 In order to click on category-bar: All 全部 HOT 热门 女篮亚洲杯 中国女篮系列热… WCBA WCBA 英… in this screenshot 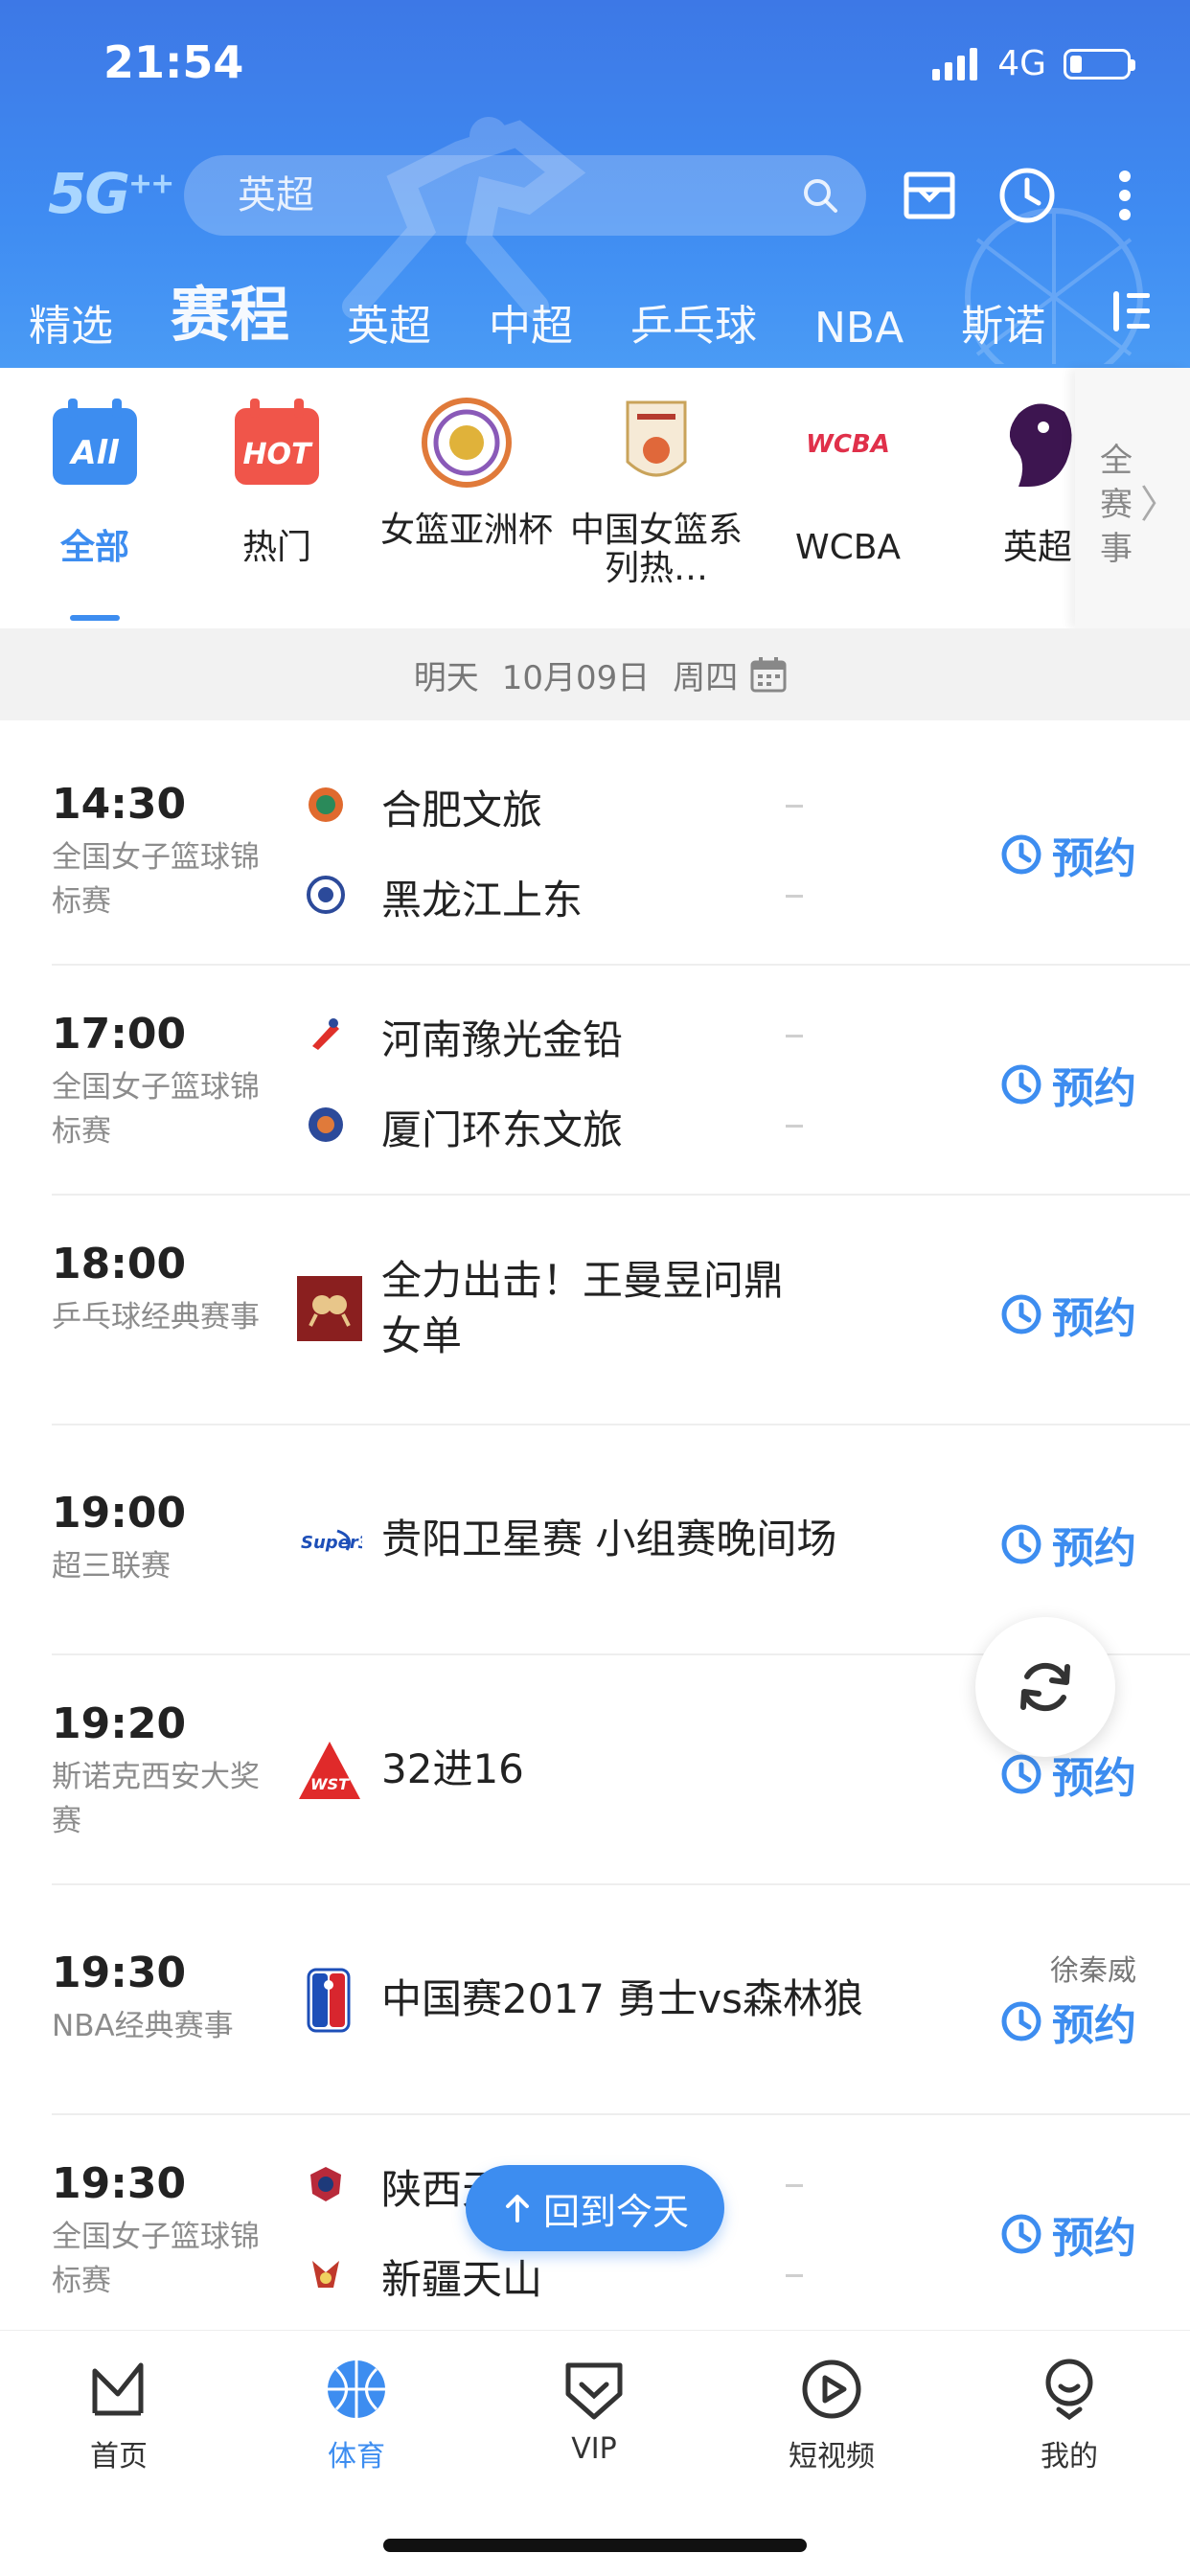, I will do `click(595, 498)`.